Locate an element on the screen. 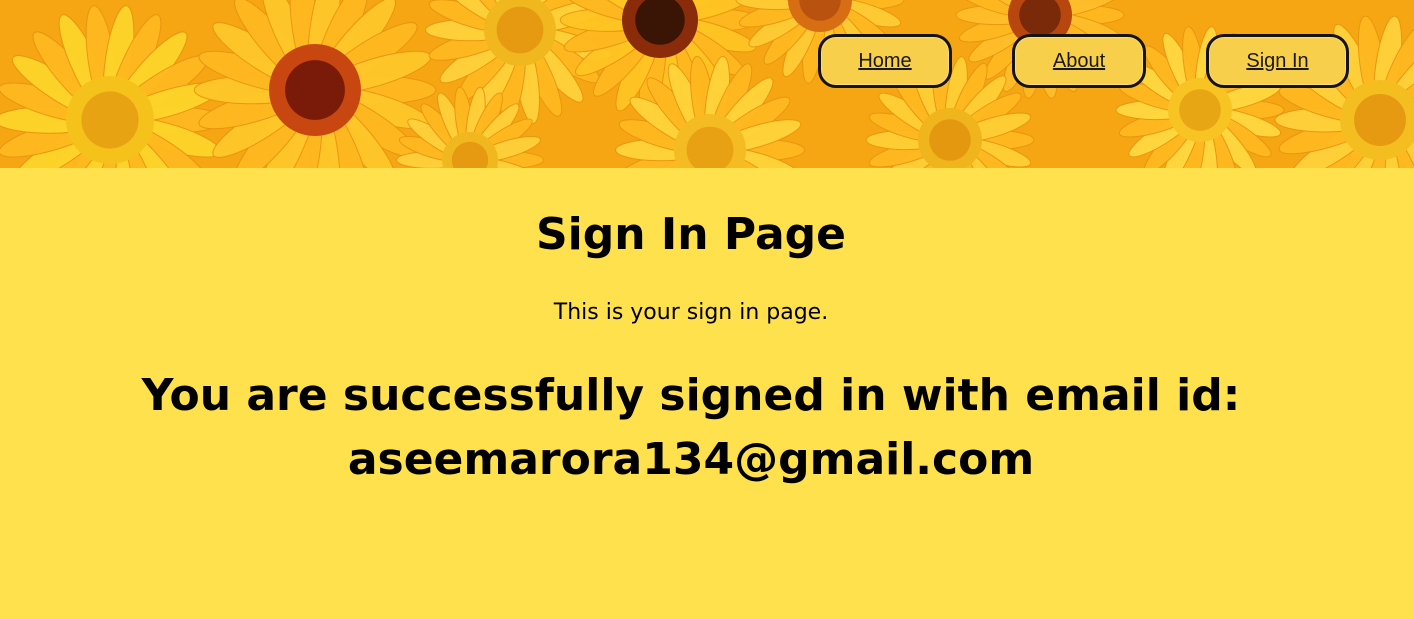  page-subtitle: This is your sign in page. is located at coordinates (691, 312).